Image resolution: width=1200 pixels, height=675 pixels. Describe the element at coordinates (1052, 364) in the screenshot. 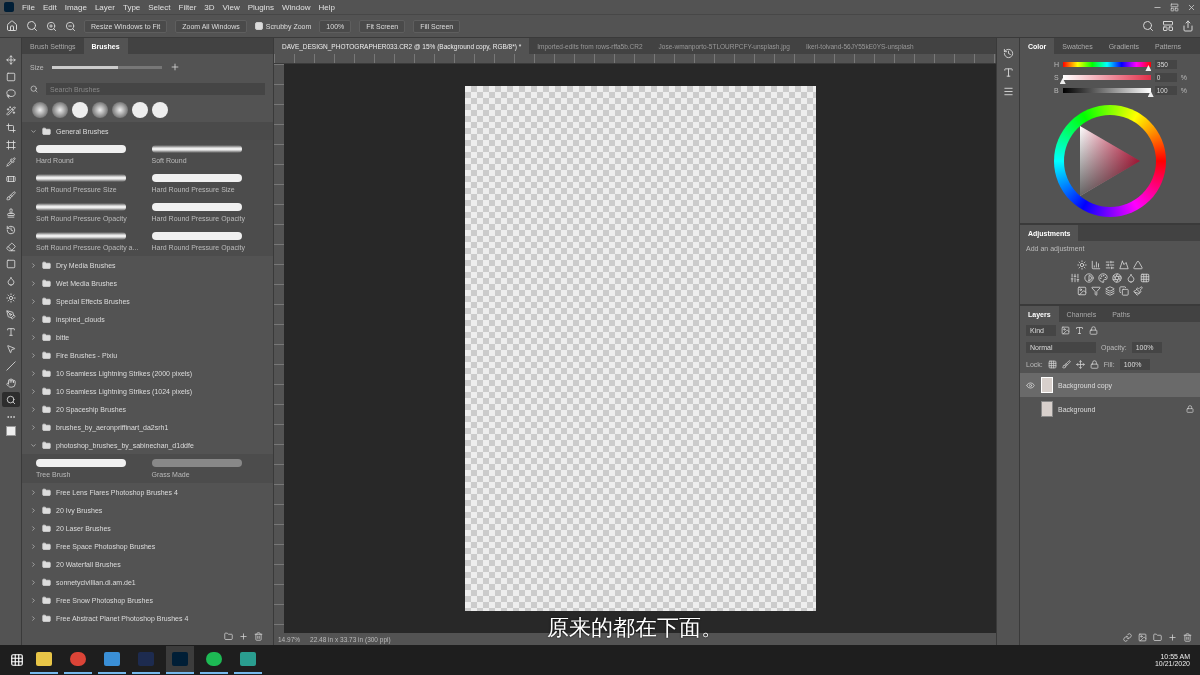

I see `grid-icon` at that location.